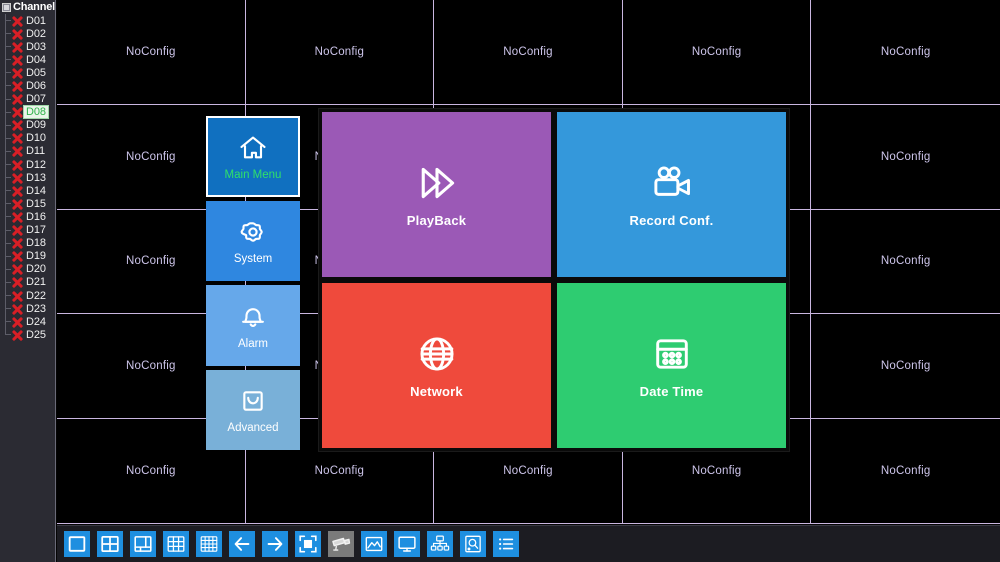 This screenshot has height=562, width=1000. Describe the element at coordinates (29, 73) in the screenshot. I see `channel-item-d05: D05` at that location.